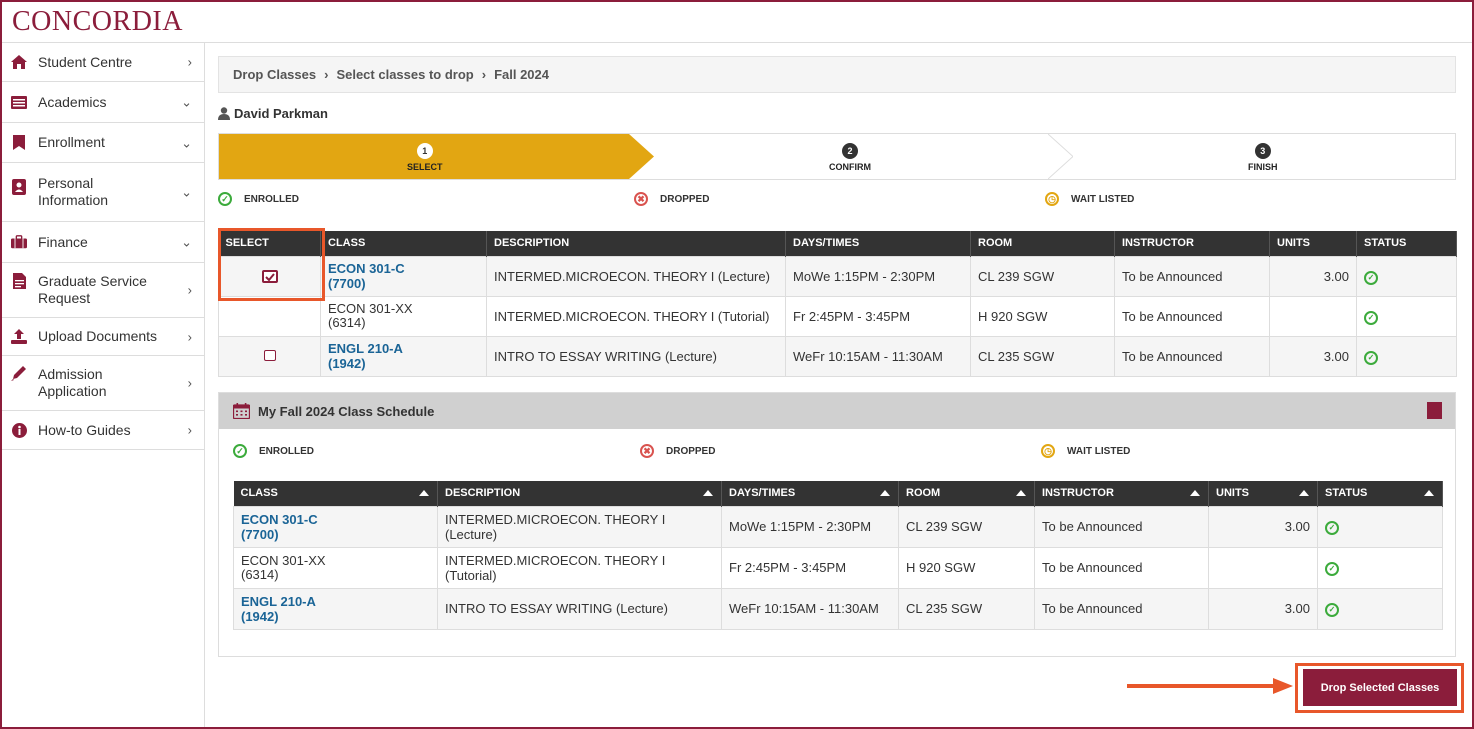  Describe the element at coordinates (810, 526) in the screenshot. I see `days-times-cell: MoWe 1:15PM - 2:30PM` at that location.